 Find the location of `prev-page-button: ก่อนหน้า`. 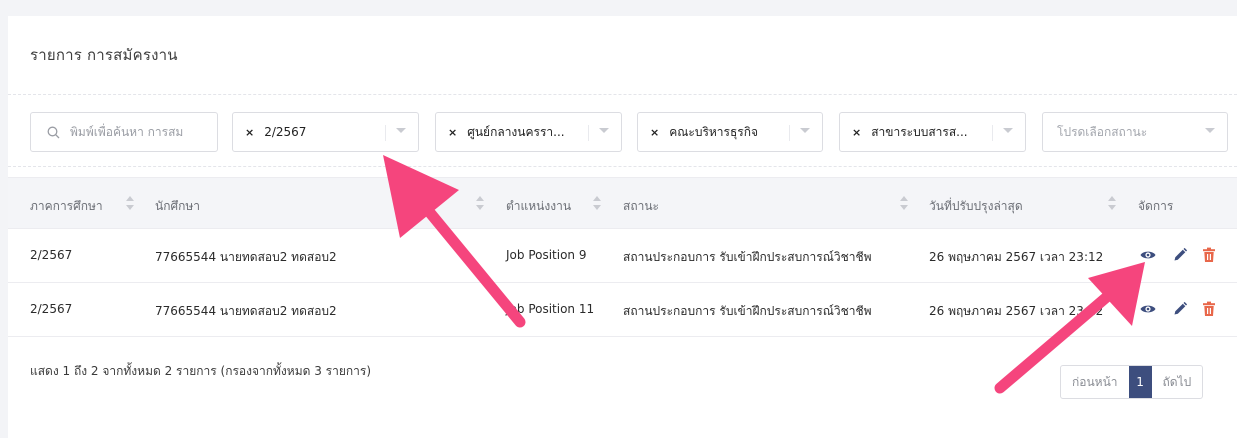

prev-page-button: ก่อนหน้า is located at coordinates (1095, 382).